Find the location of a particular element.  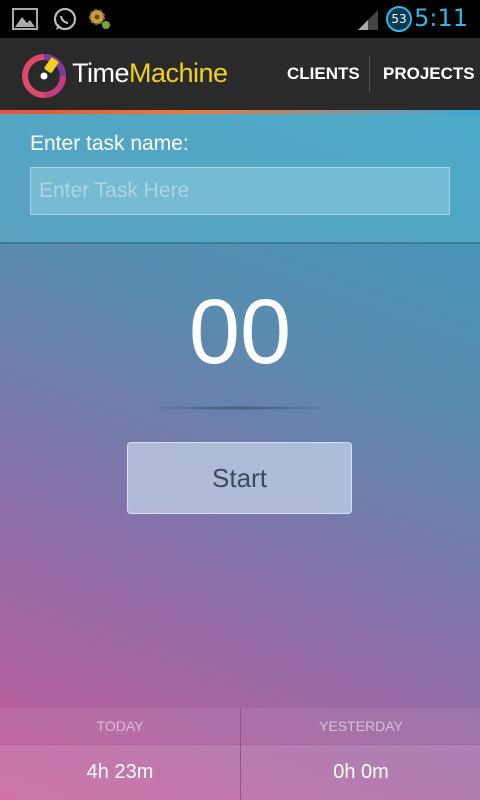

stat-today: TODAY 4h 23m is located at coordinates (120, 754).